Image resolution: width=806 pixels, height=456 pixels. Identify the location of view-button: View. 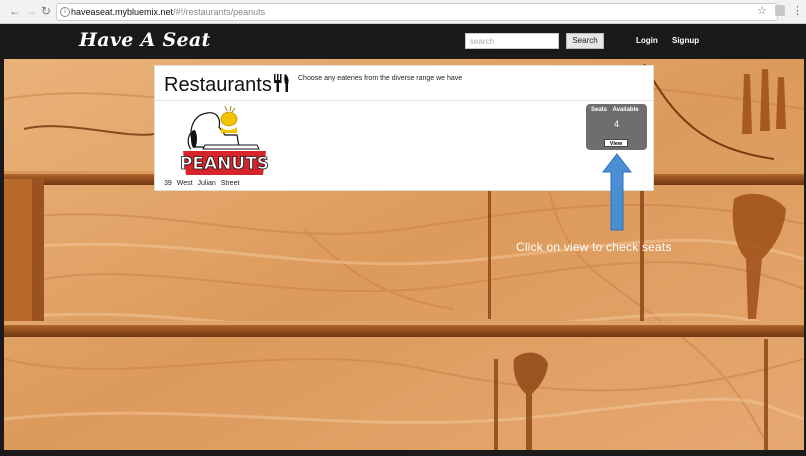
(616, 143).